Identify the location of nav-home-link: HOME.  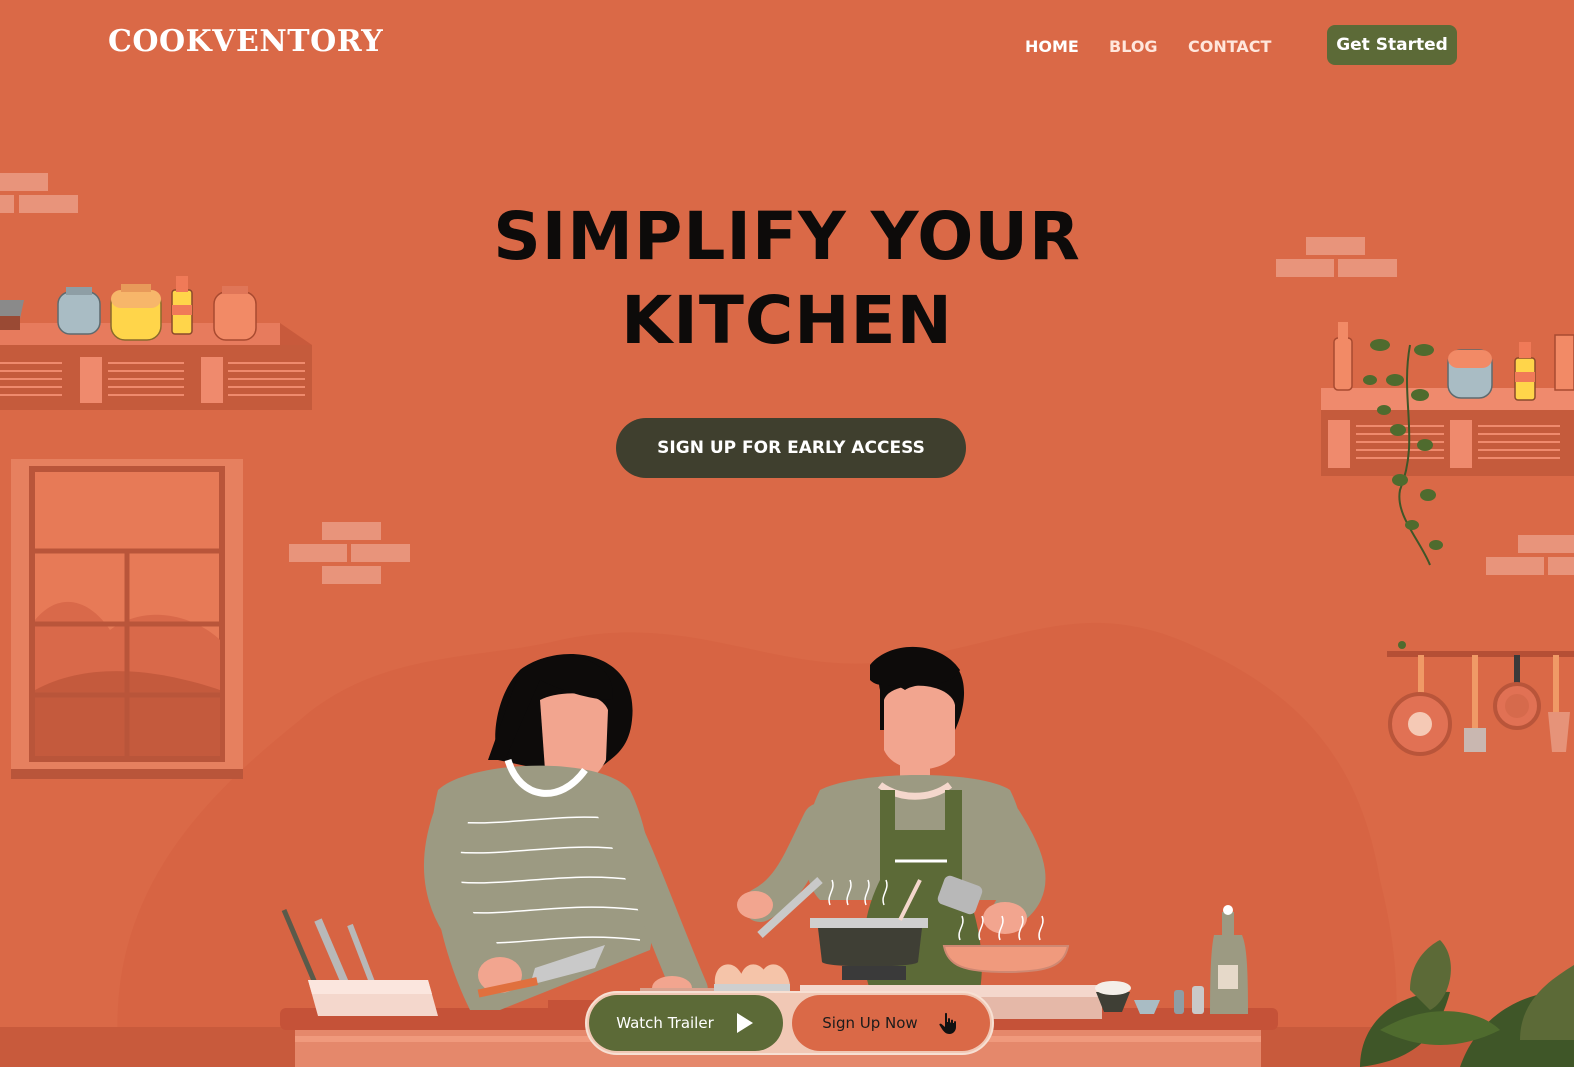
(1052, 46).